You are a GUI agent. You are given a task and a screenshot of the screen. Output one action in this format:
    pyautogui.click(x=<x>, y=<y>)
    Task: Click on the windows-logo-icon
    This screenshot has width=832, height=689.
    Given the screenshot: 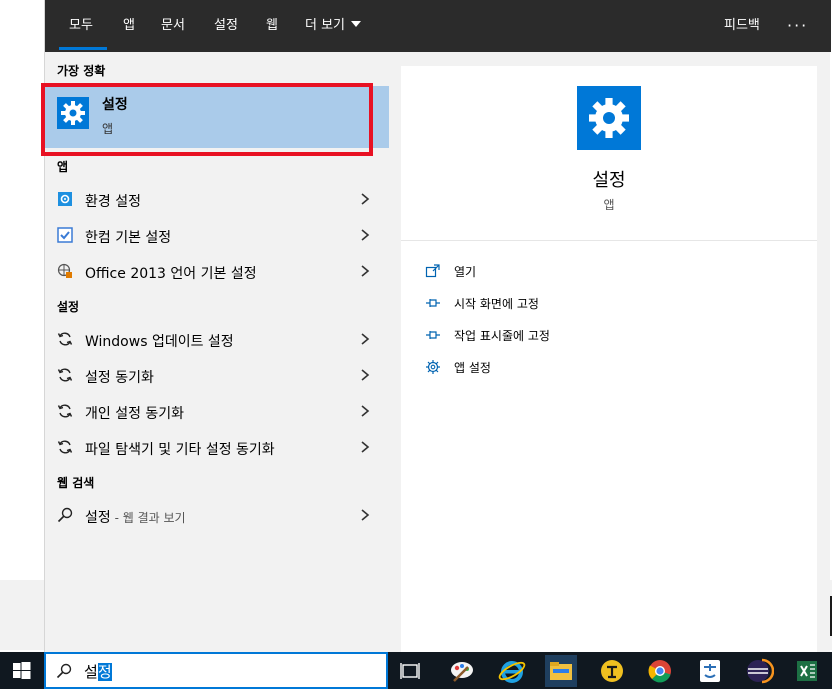 What is the action you would take?
    pyautogui.click(x=22, y=670)
    